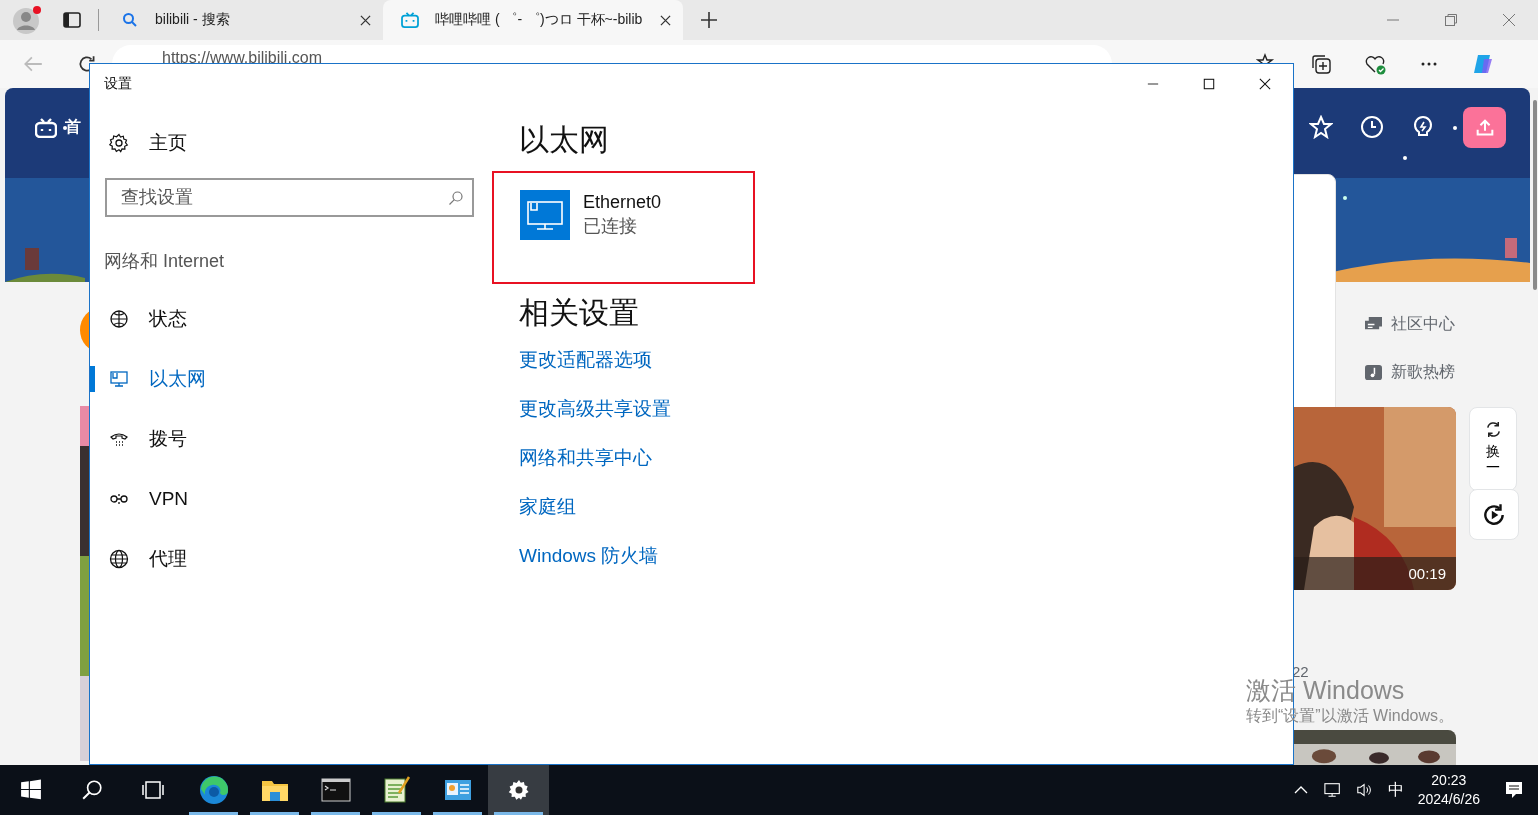 The width and height of the screenshot is (1538, 815). What do you see at coordinates (709, 20) in the screenshot?
I see `new-tab-icon` at bounding box center [709, 20].